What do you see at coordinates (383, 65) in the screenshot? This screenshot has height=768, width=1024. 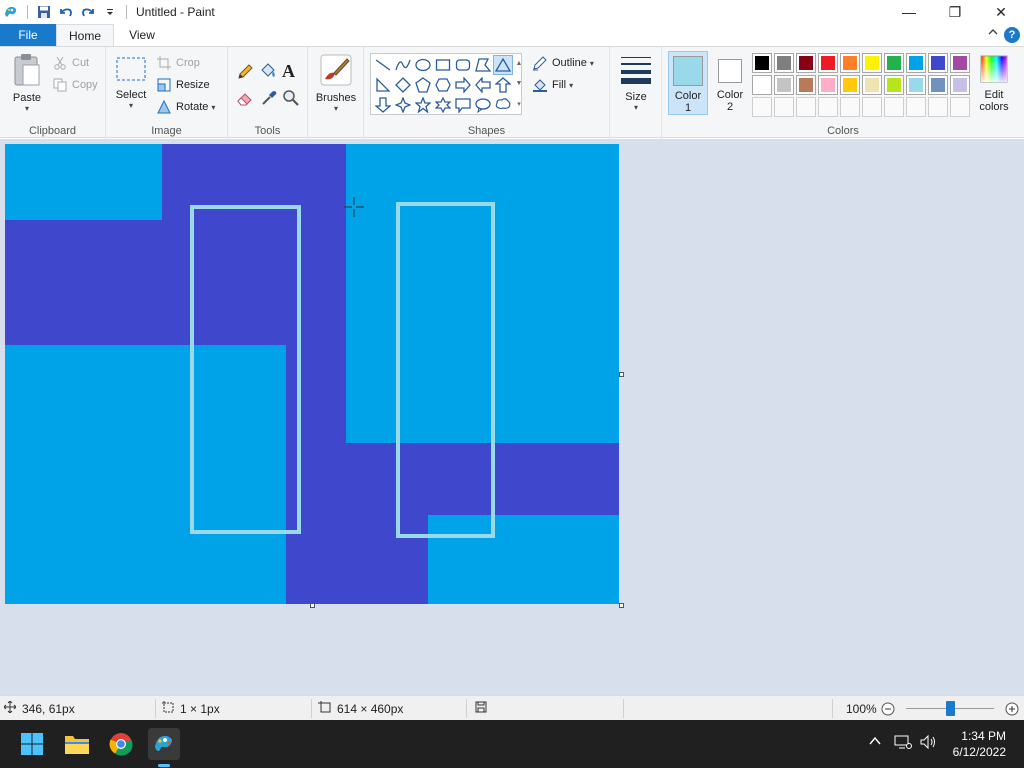 I see `line-shape-icon` at bounding box center [383, 65].